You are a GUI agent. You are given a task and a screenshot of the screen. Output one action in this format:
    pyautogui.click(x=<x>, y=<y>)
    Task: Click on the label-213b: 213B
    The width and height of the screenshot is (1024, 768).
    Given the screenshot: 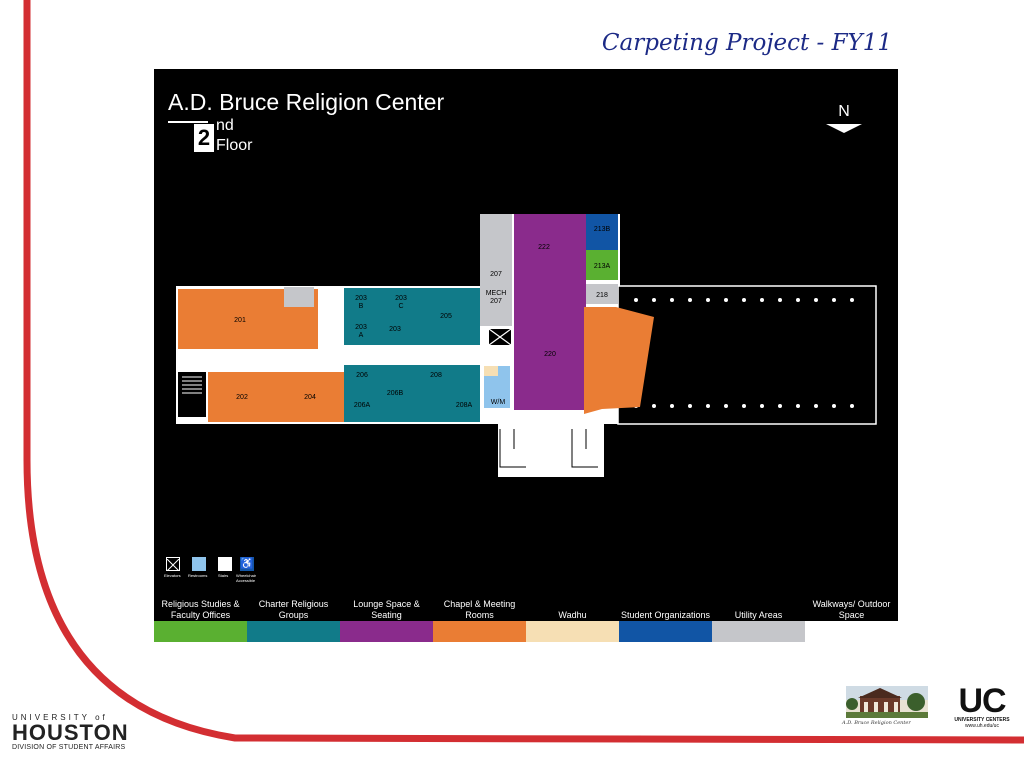 What is the action you would take?
    pyautogui.click(x=602, y=229)
    